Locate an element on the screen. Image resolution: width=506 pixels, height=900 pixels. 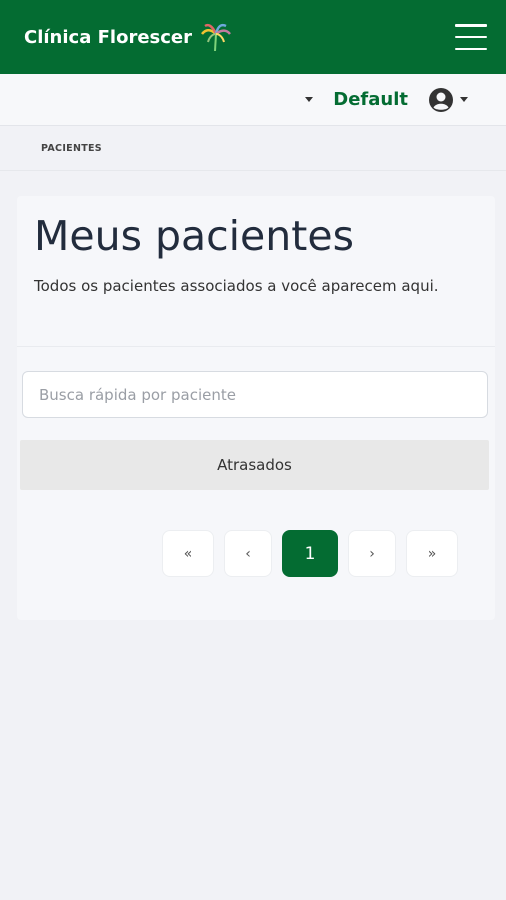
breadcrumb-item: PACIENTES is located at coordinates (71, 148).